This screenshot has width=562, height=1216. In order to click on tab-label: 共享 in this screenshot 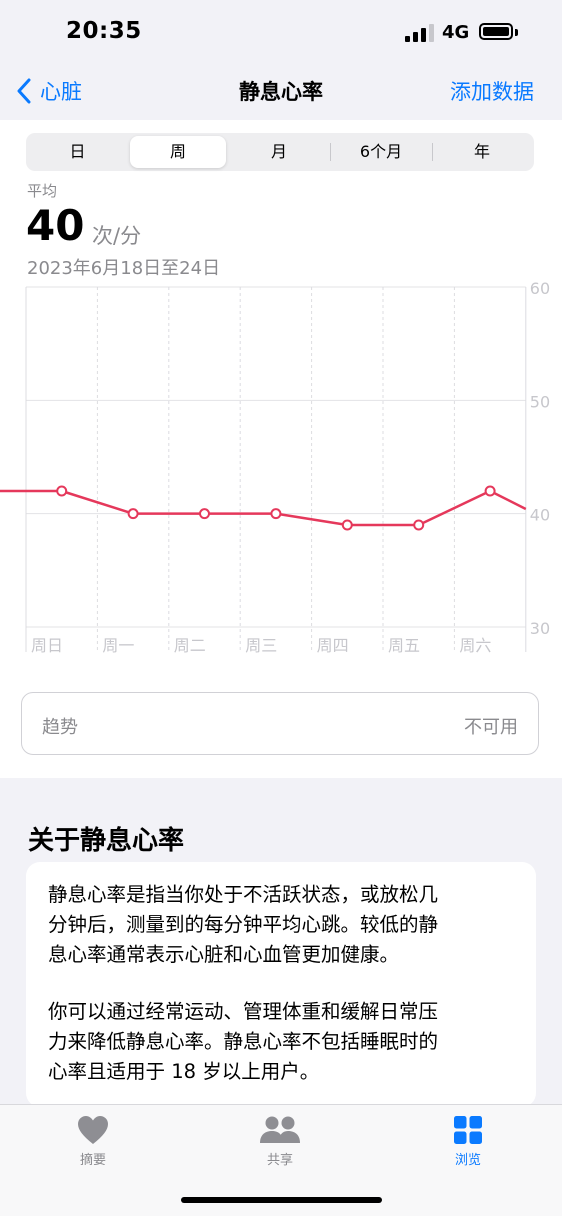, I will do `click(279, 1160)`.